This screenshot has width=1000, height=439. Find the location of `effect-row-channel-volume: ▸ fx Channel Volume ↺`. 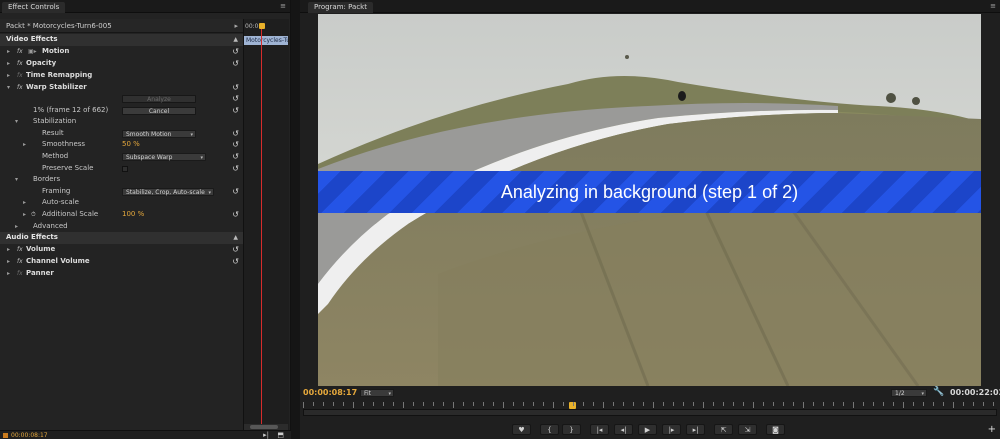

effect-row-channel-volume: ▸ fx Channel Volume ↺ is located at coordinates (121, 262).